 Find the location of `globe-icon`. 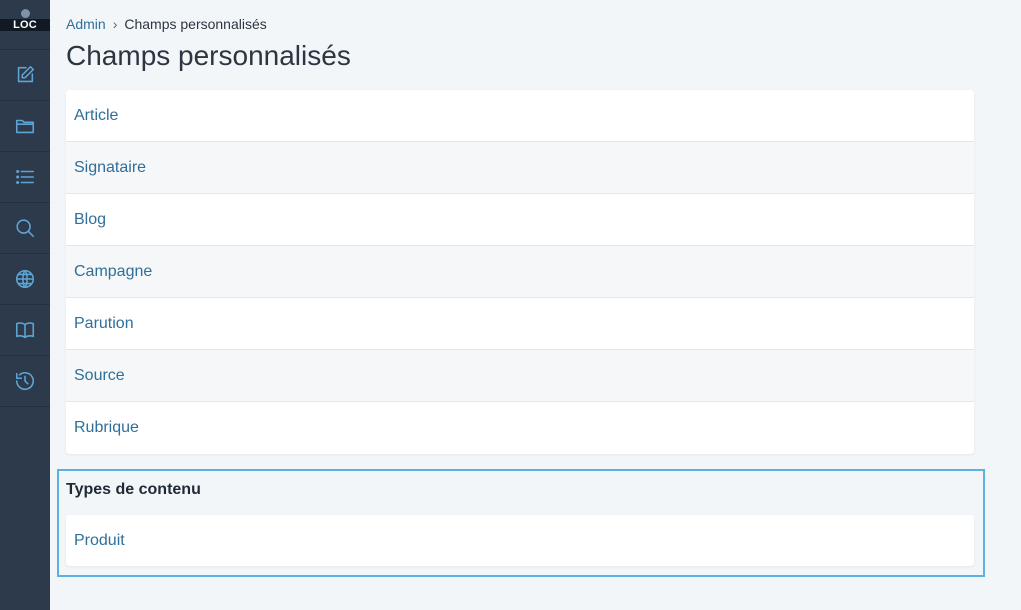

globe-icon is located at coordinates (25, 279).